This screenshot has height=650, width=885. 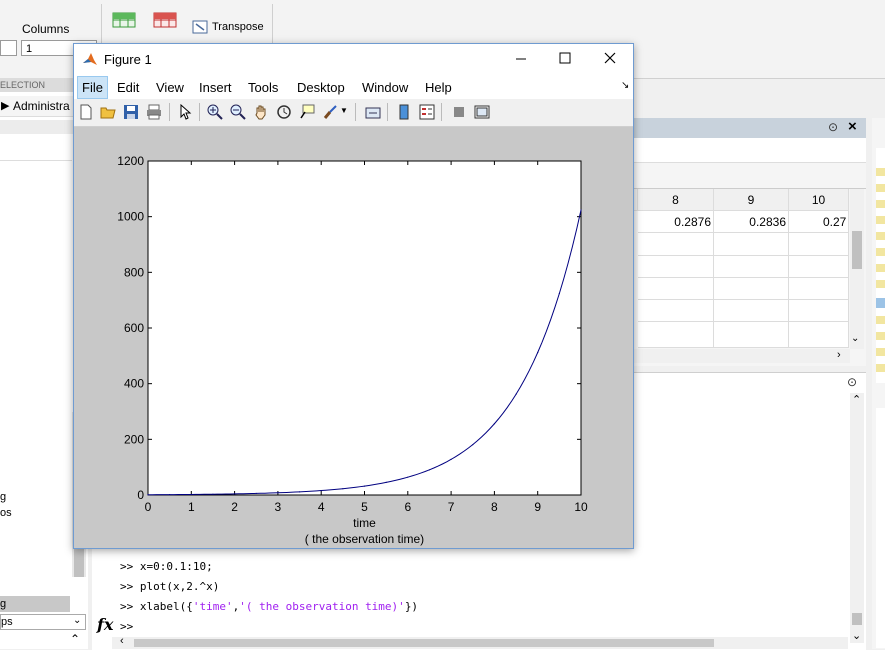 What do you see at coordinates (373, 112) in the screenshot?
I see `link-plot-icon` at bounding box center [373, 112].